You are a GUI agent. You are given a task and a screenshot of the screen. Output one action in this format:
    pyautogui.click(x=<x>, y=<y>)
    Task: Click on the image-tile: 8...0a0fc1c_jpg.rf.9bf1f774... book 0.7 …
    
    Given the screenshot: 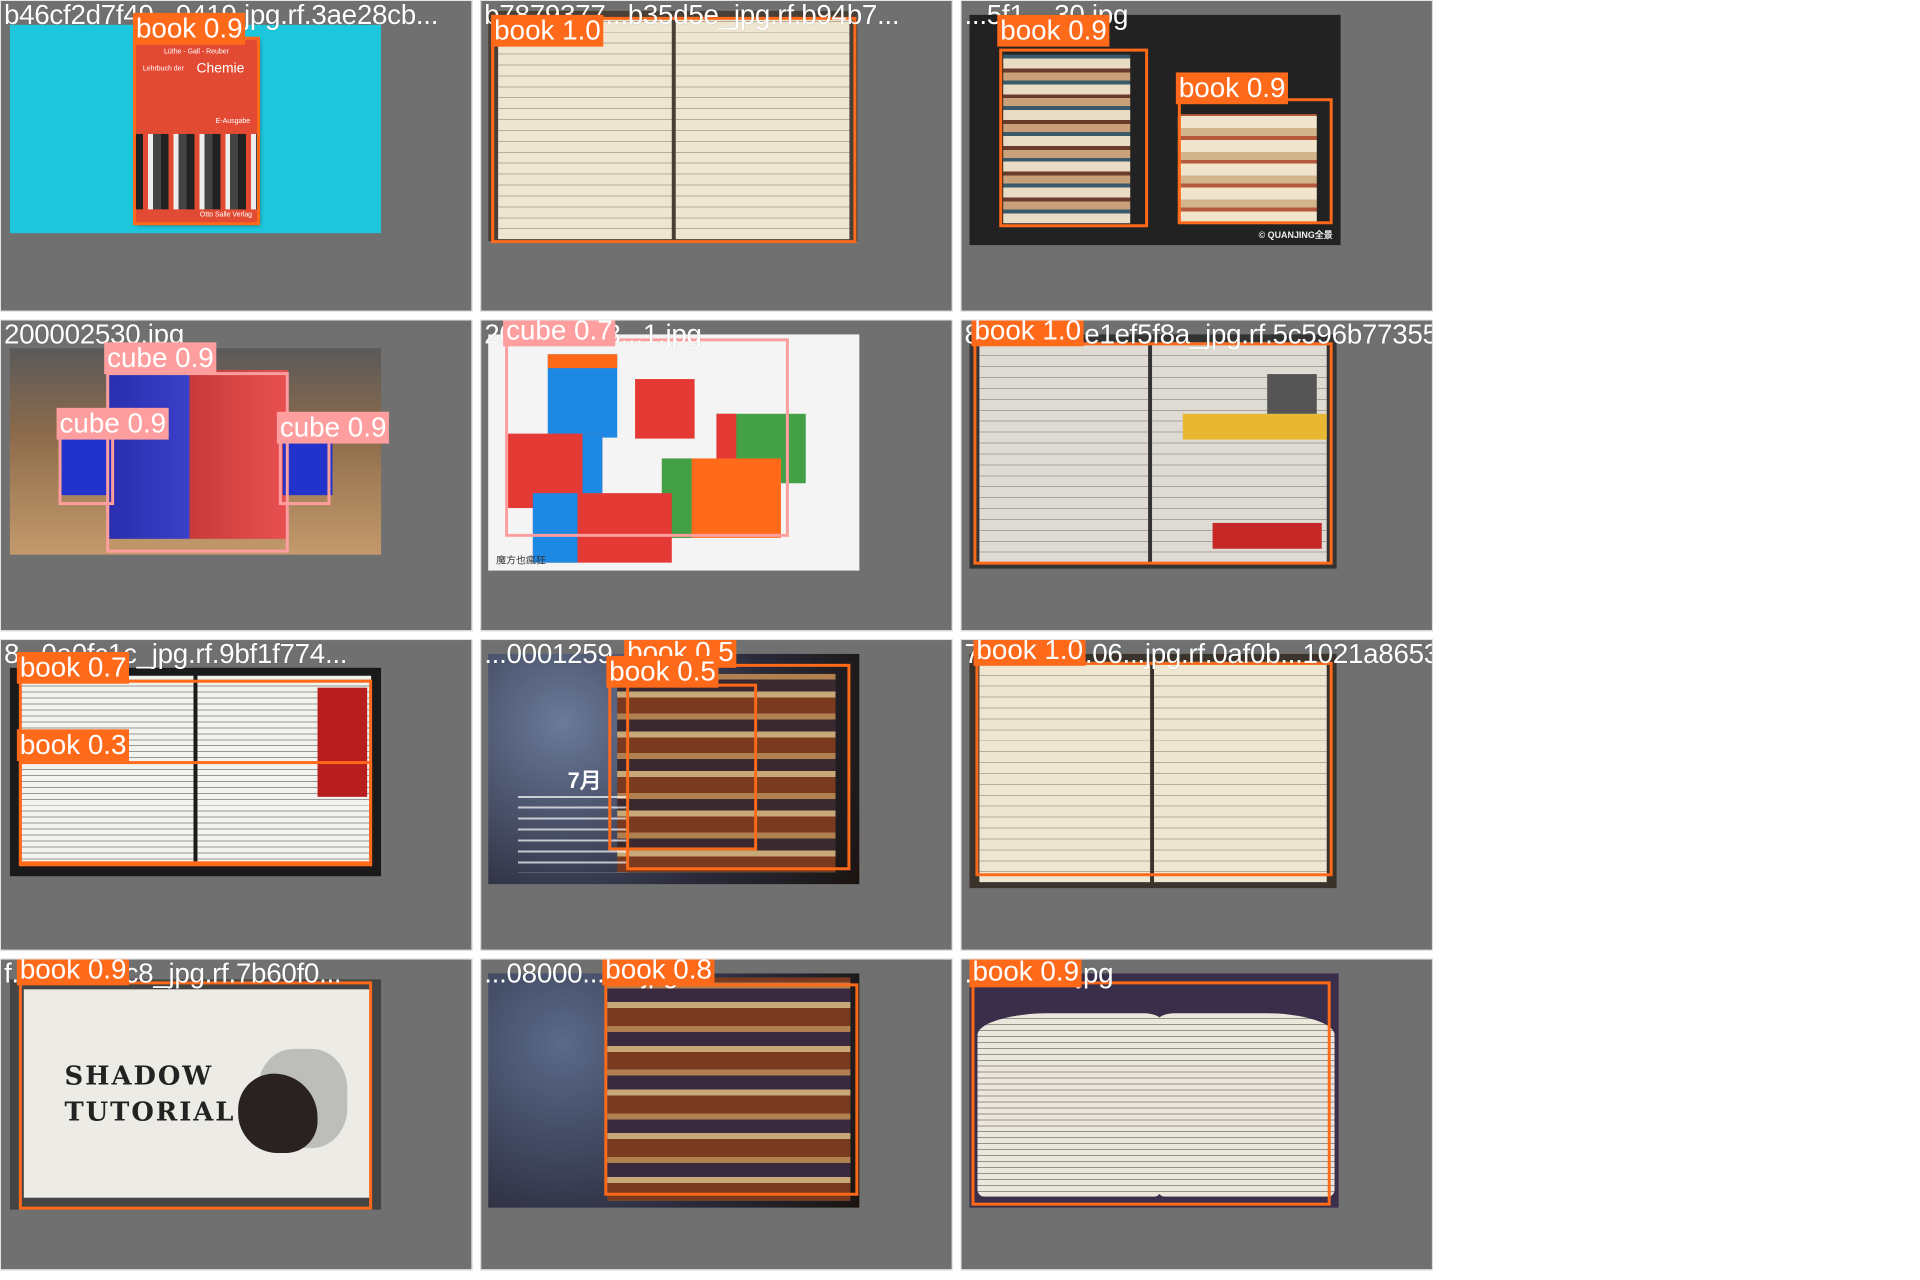 What is the action you would take?
    pyautogui.click(x=236, y=795)
    